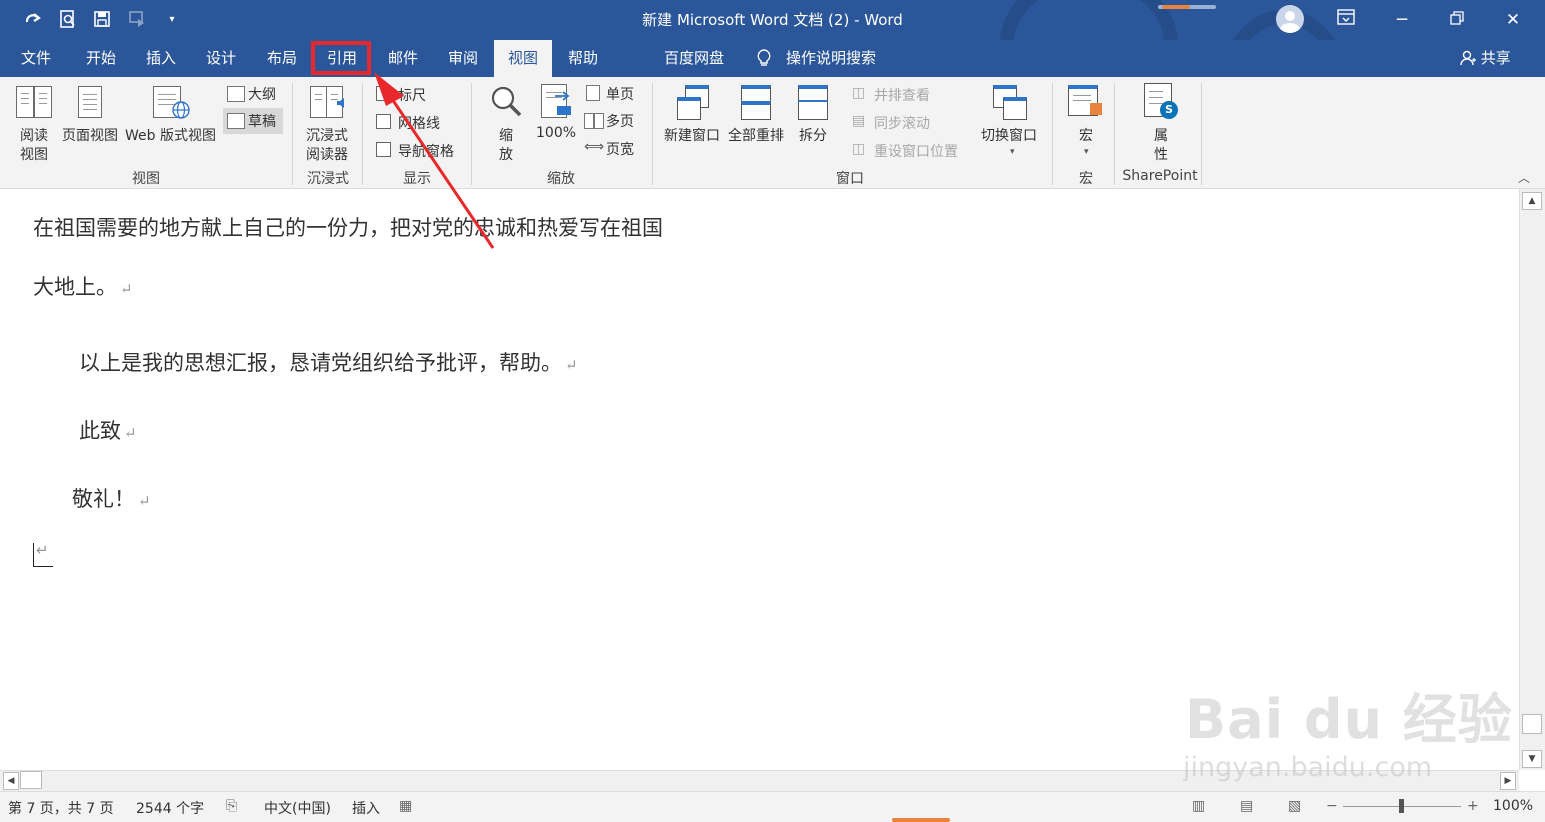 The image size is (1545, 822). What do you see at coordinates (90, 102) in the screenshot?
I see `print-layout-icon` at bounding box center [90, 102].